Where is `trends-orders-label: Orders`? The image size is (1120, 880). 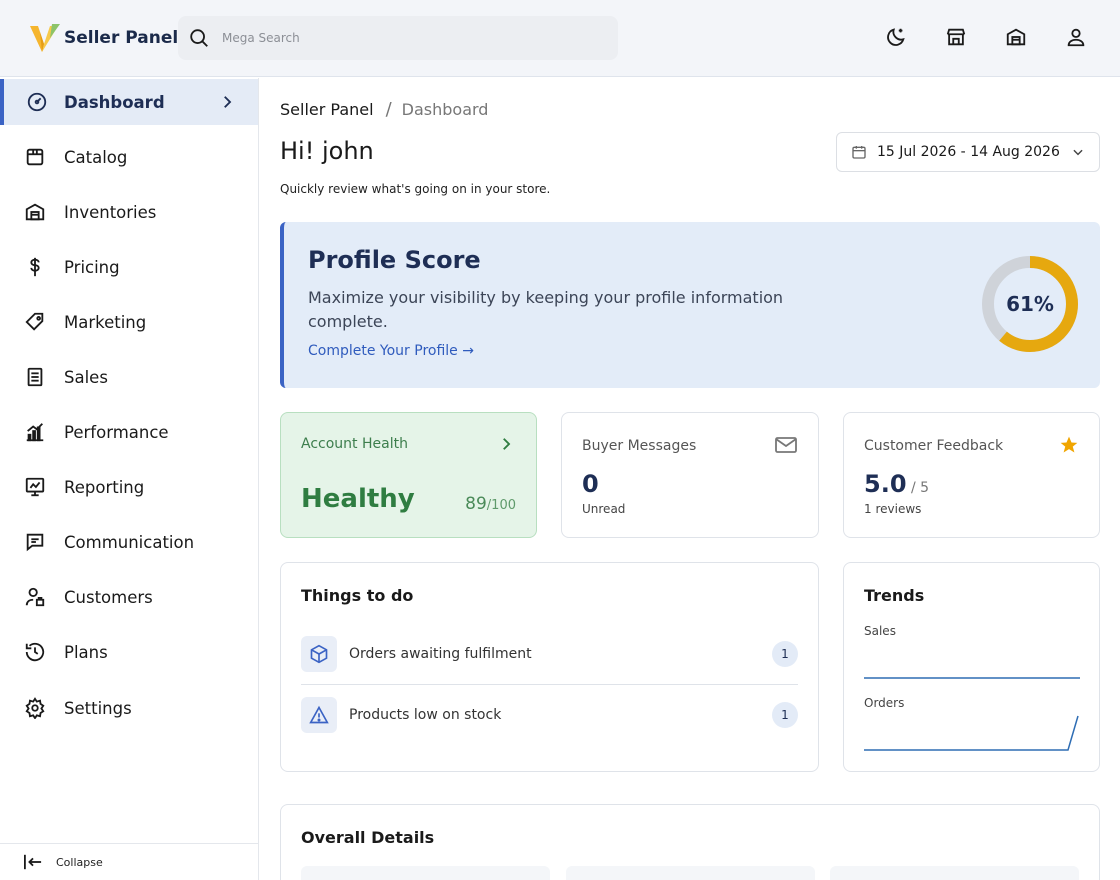 trends-orders-label: Orders is located at coordinates (884, 703).